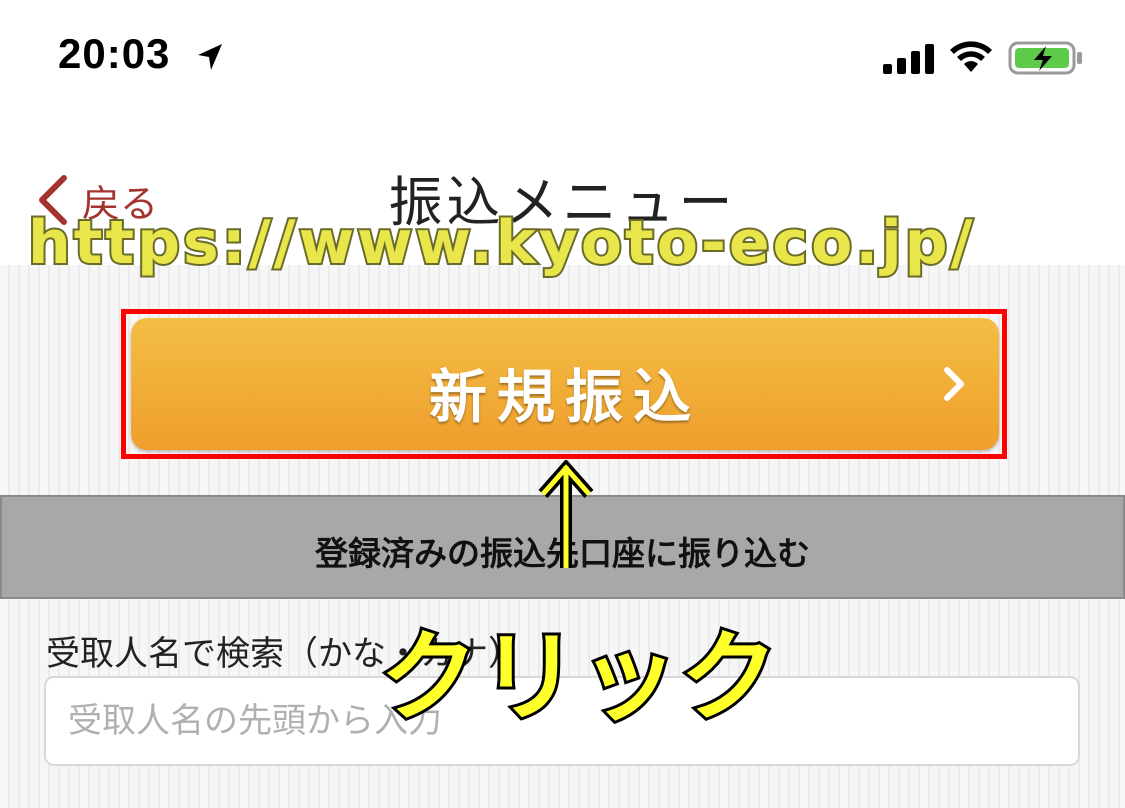 This screenshot has height=808, width=1125. What do you see at coordinates (564, 384) in the screenshot?
I see `highlight-box` at bounding box center [564, 384].